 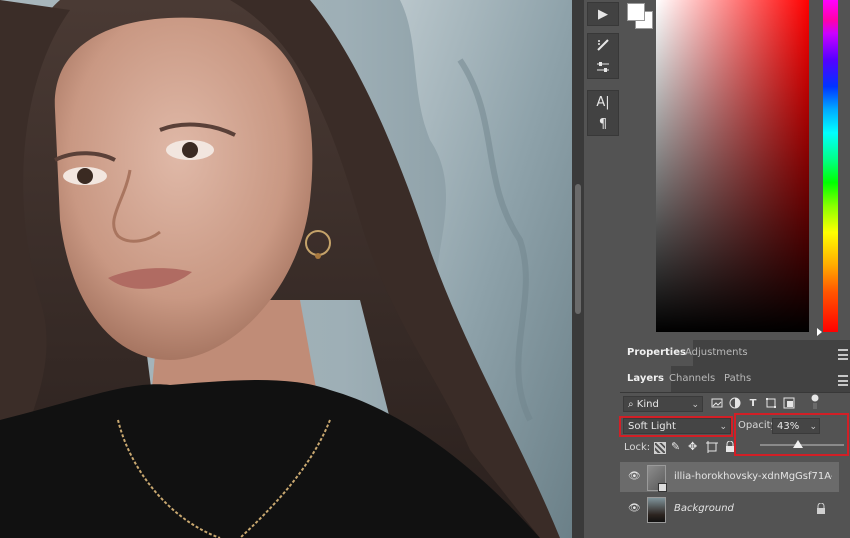 I want to click on layer-row-background: 👁 Background, so click(x=729, y=509).